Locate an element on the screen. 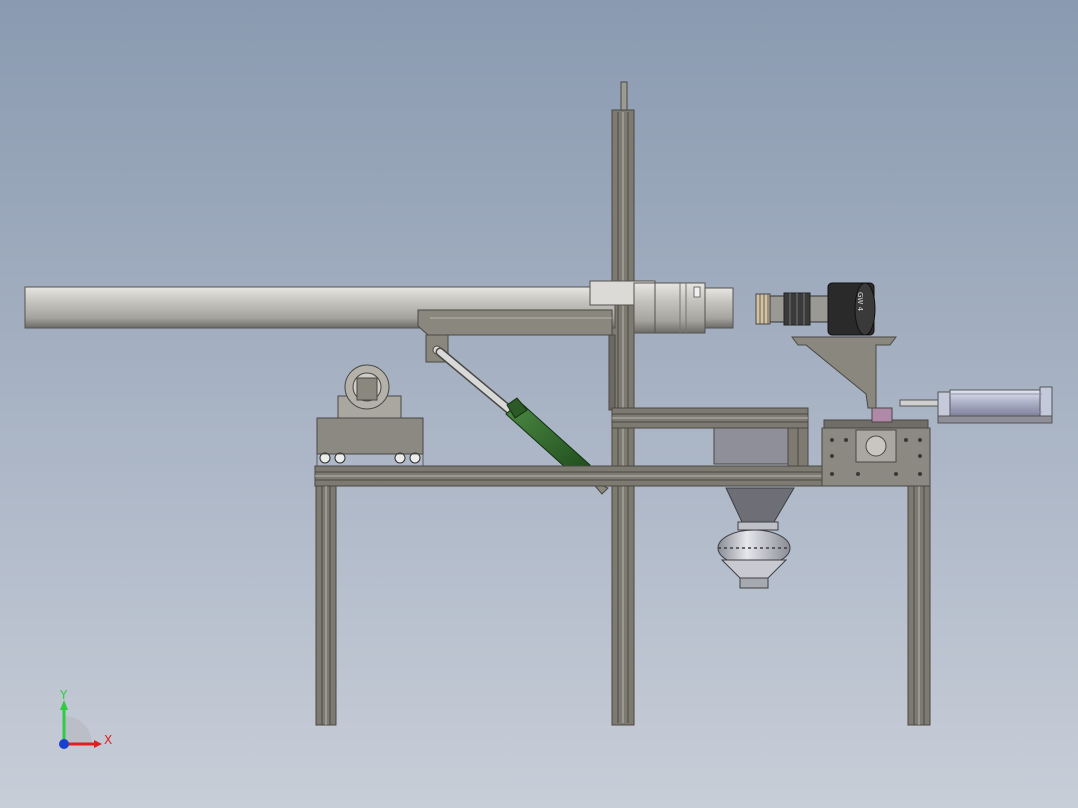  main-frame-beam is located at coordinates (574, 476).